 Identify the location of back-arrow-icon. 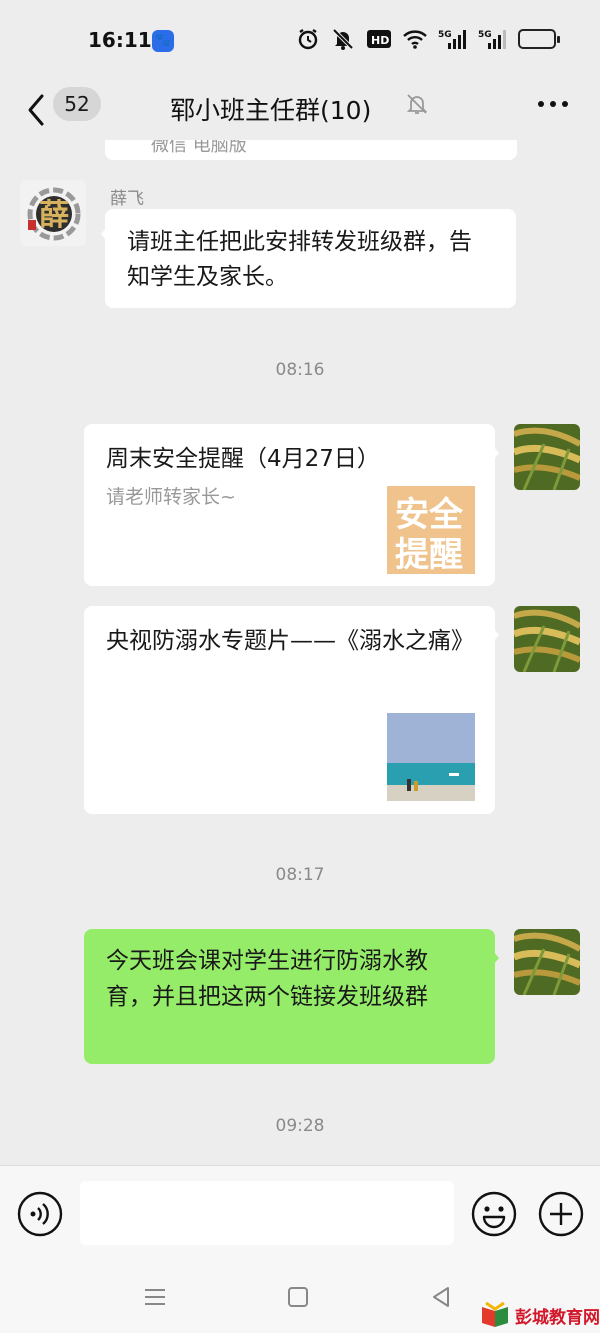
(38, 110).